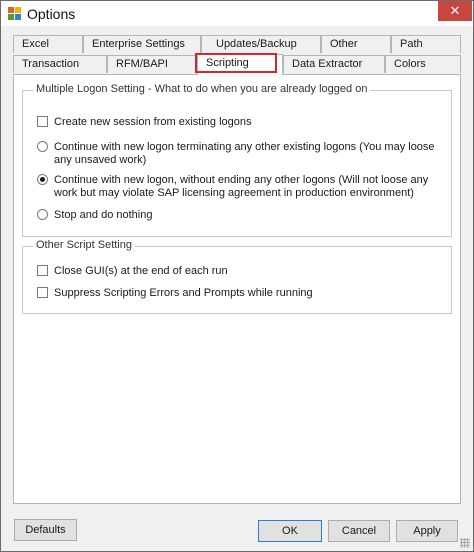 The height and width of the screenshot is (552, 474). Describe the element at coordinates (103, 215) in the screenshot. I see `option-label: Stop and do nothing` at that location.